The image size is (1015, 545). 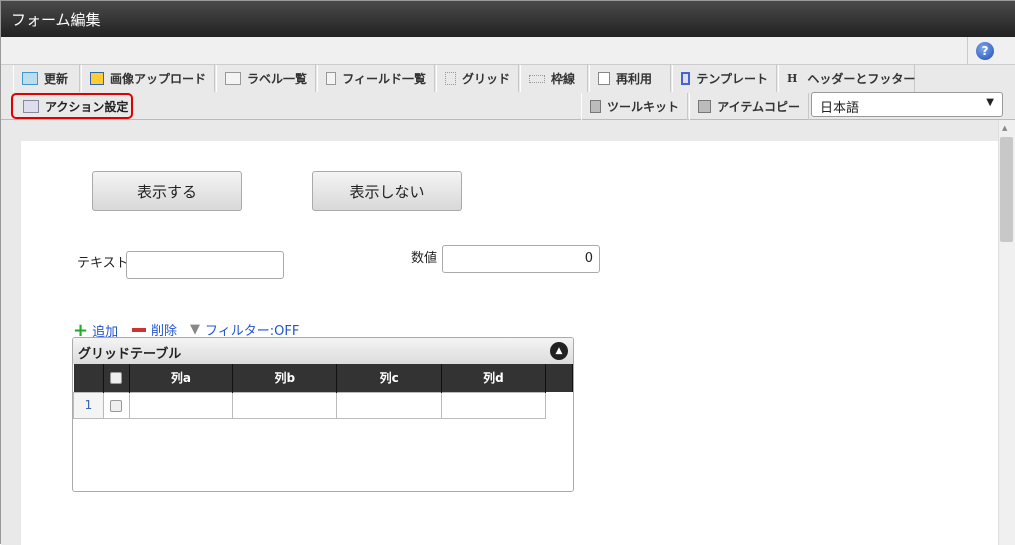 I want to click on number-label: 数値, so click(x=424, y=258).